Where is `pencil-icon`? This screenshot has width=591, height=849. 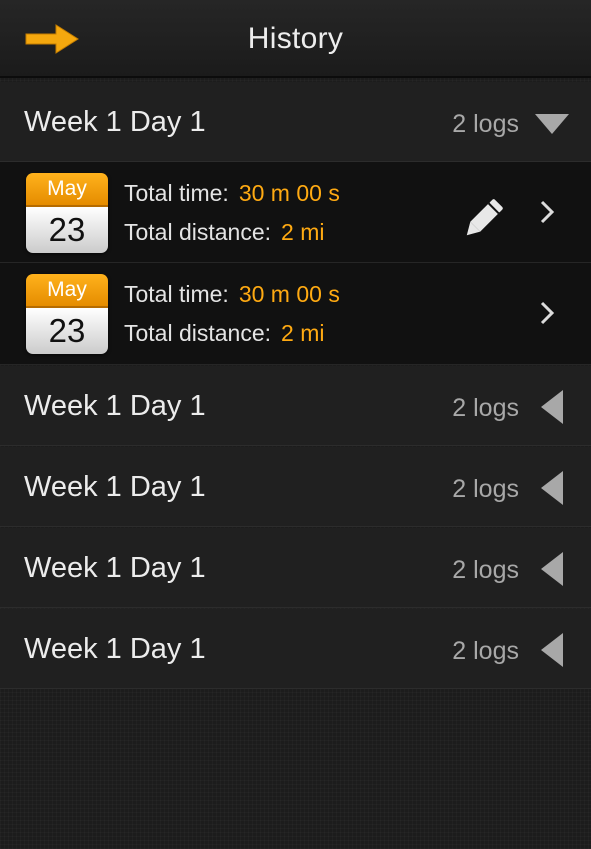
pencil-icon is located at coordinates (484, 217).